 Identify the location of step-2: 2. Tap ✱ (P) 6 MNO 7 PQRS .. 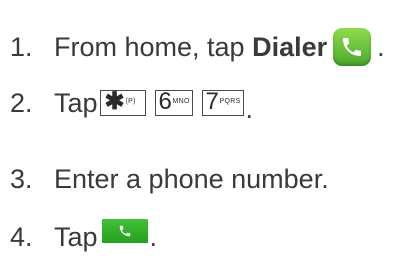
(131, 105).